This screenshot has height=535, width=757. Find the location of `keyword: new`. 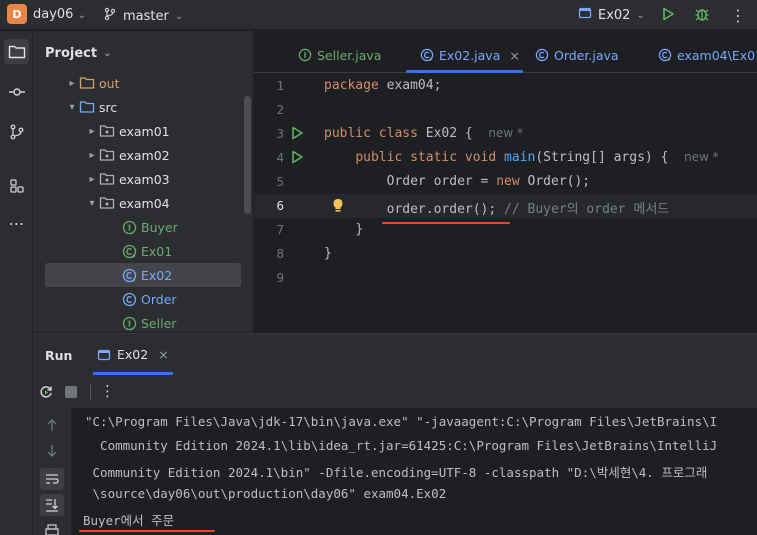

keyword: new is located at coordinates (508, 181).